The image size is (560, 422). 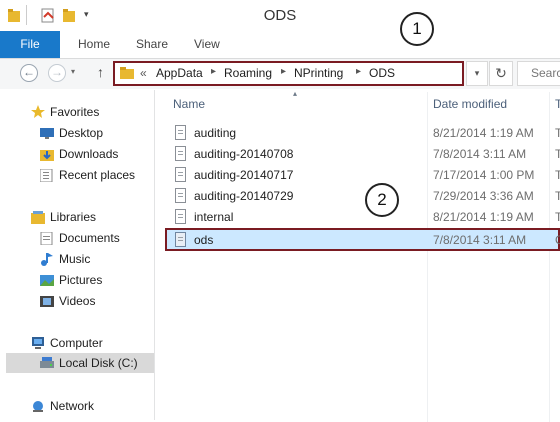 I want to click on file-date: 7/17/2014 1:00 PM, so click(x=484, y=175).